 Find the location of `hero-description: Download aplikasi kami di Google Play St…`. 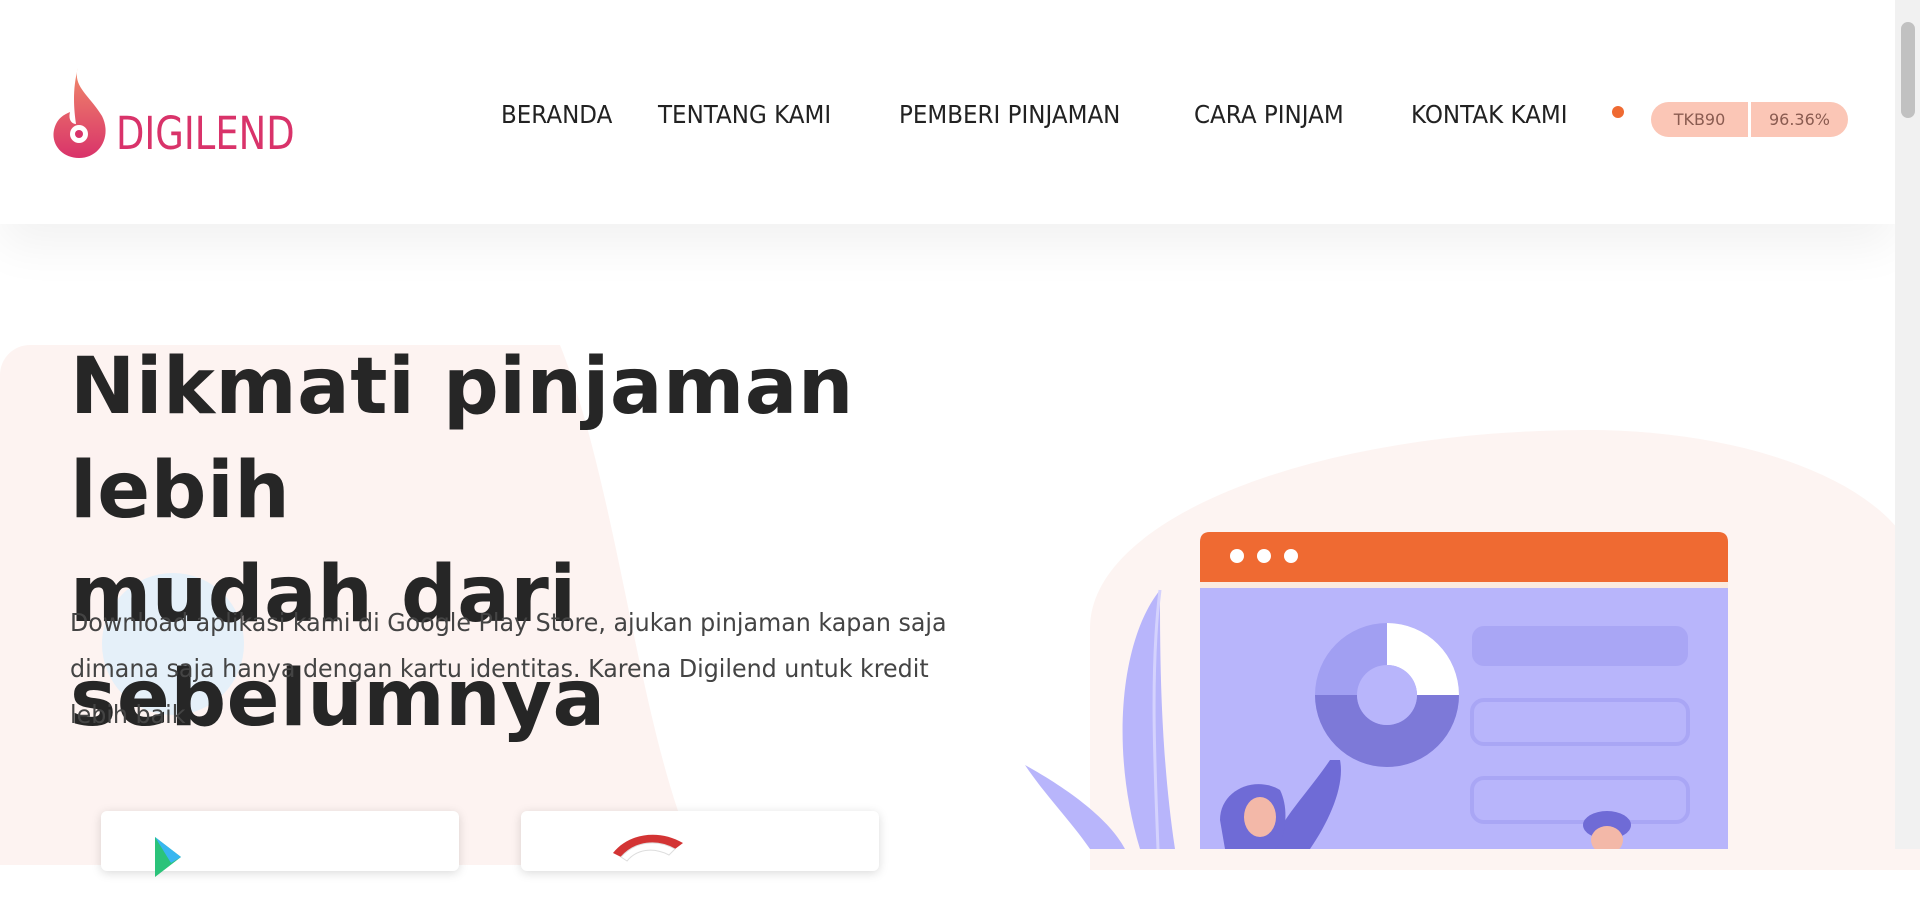

hero-description: Download aplikasi kami di Google Play St… is located at coordinates (508, 668).